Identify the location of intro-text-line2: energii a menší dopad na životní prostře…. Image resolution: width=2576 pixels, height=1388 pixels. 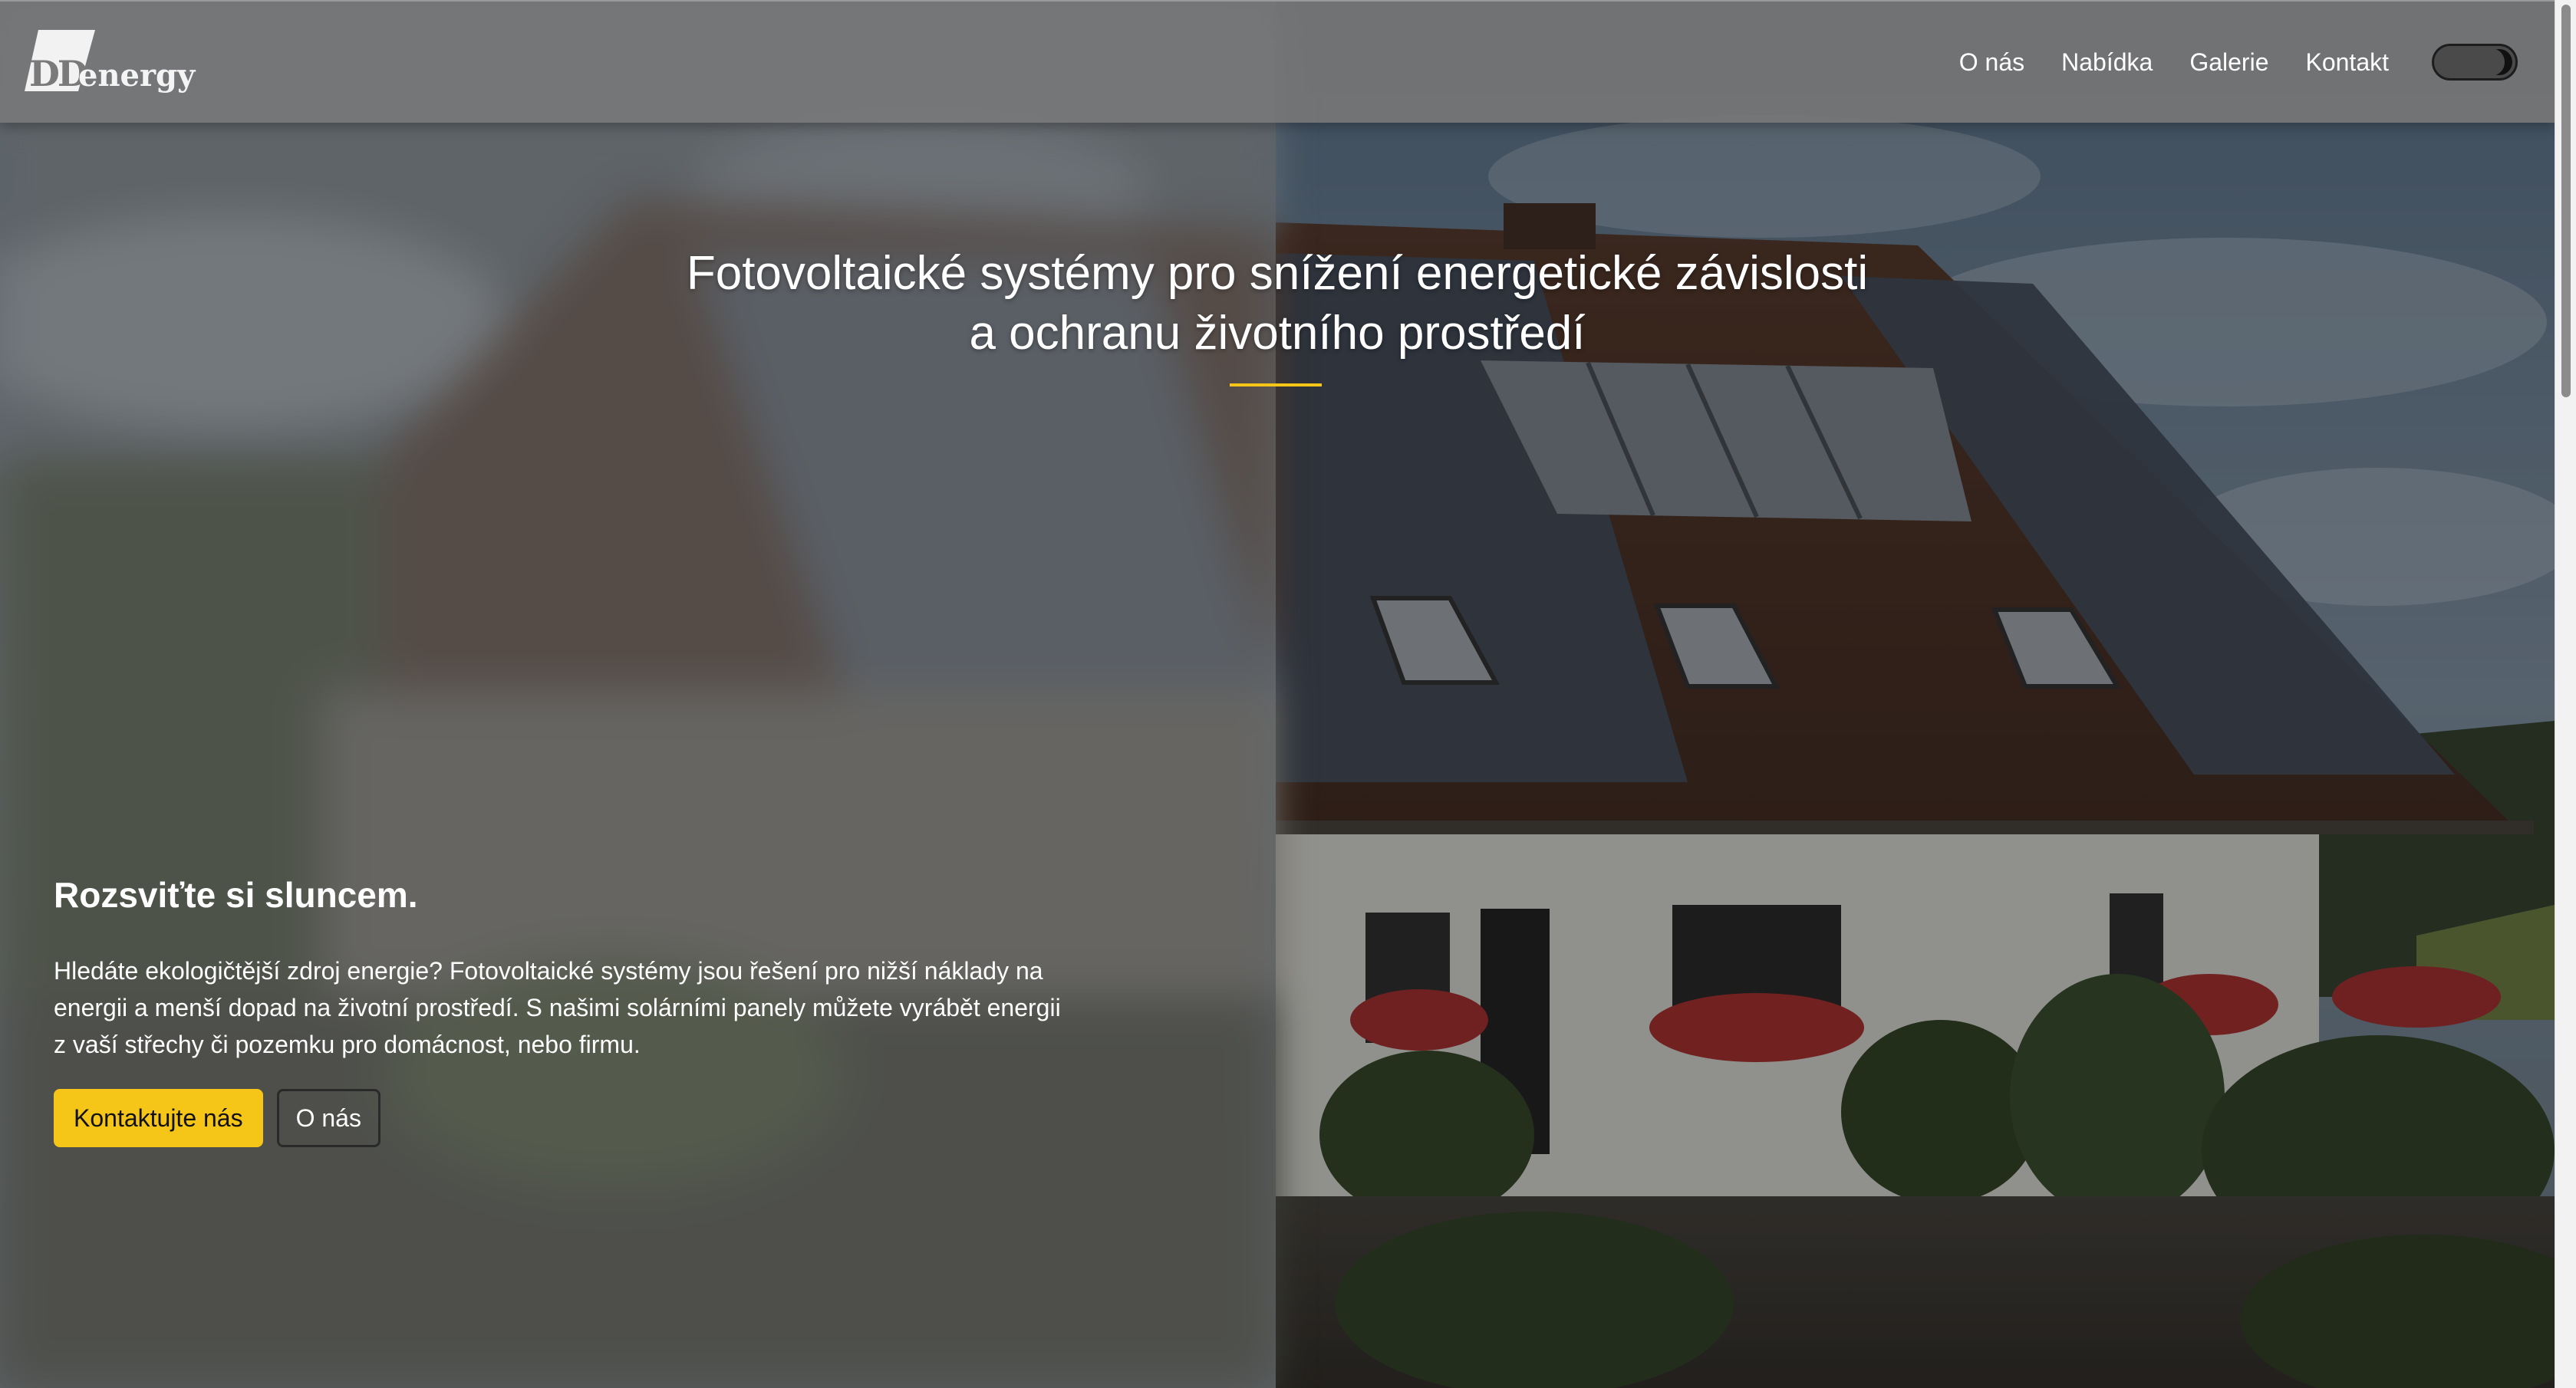
(557, 1007).